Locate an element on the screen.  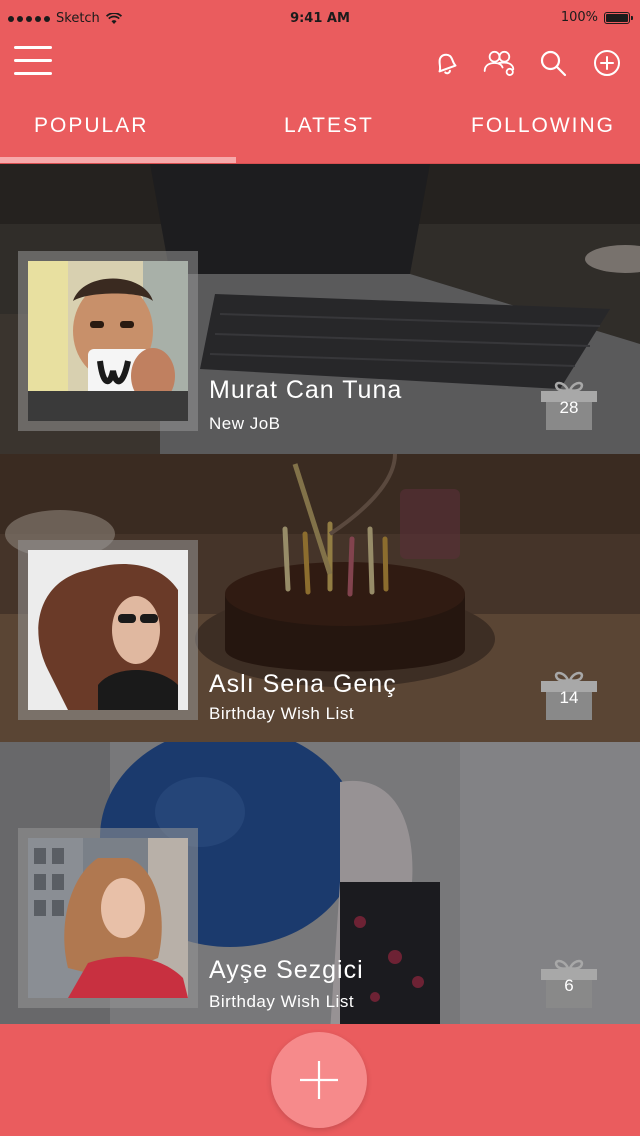
bottom-bar is located at coordinates (320, 1080).